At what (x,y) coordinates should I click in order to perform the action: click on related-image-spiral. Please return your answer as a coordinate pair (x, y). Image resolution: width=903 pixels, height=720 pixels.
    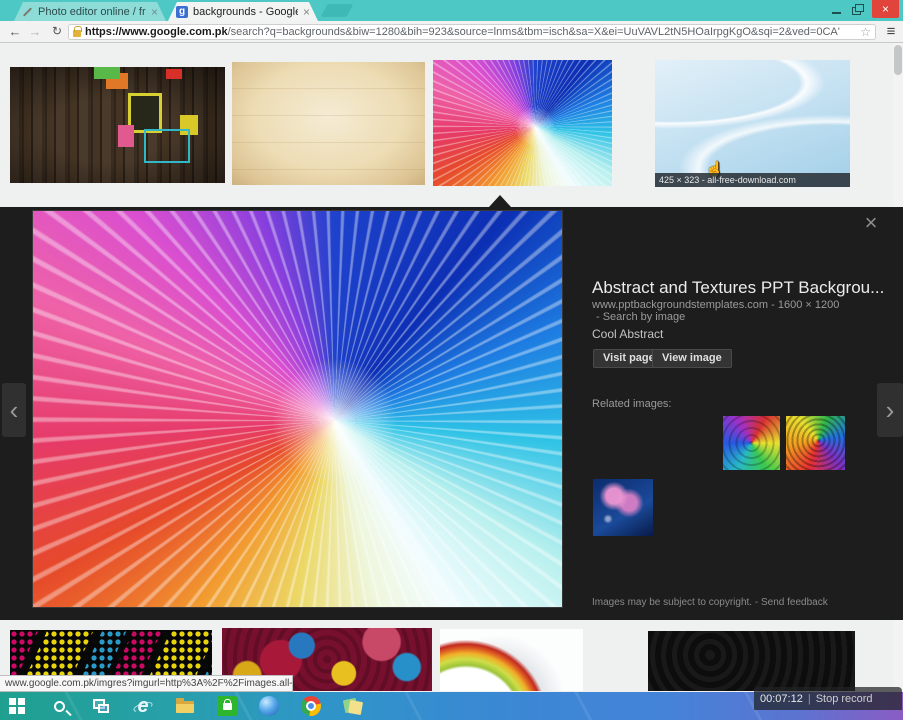
    Looking at the image, I should click on (815, 443).